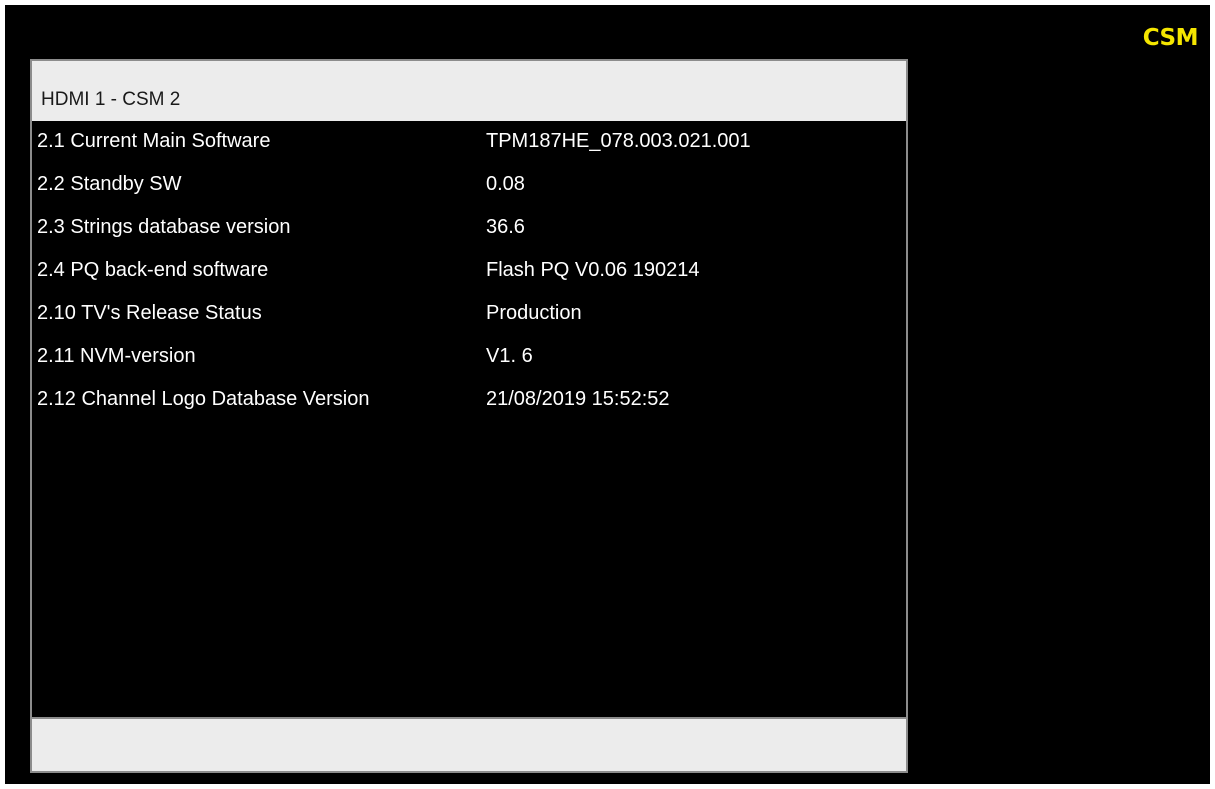  I want to click on info-value: 0.08, so click(505, 184).